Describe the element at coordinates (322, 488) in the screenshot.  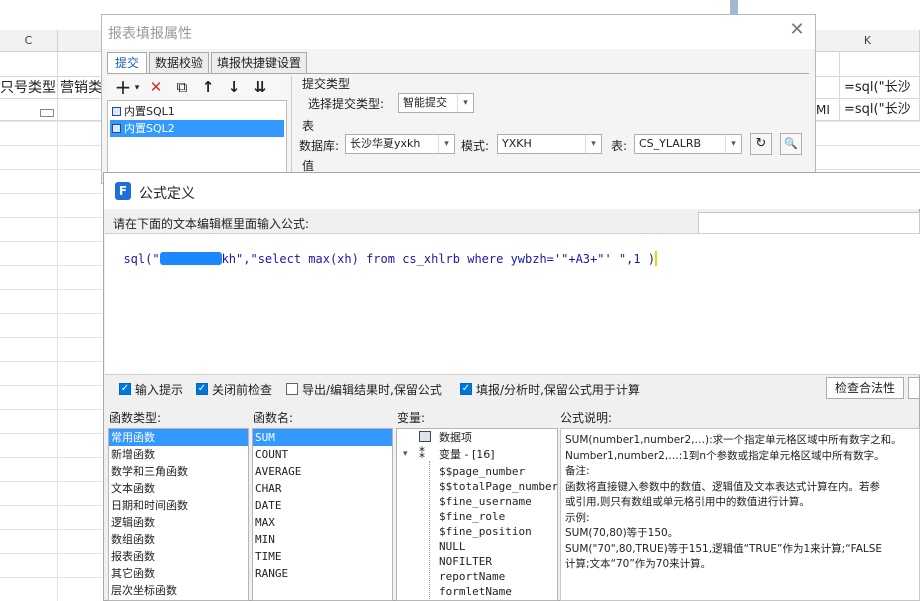
I see `list-item: CHAR` at that location.